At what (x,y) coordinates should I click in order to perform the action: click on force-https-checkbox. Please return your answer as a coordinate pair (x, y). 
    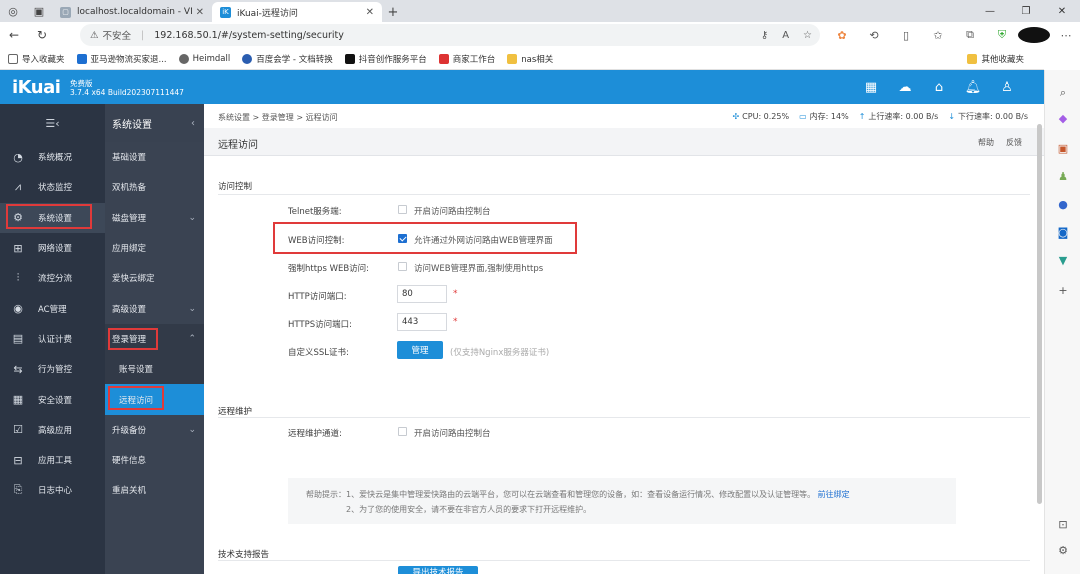
    Looking at the image, I should click on (402, 266).